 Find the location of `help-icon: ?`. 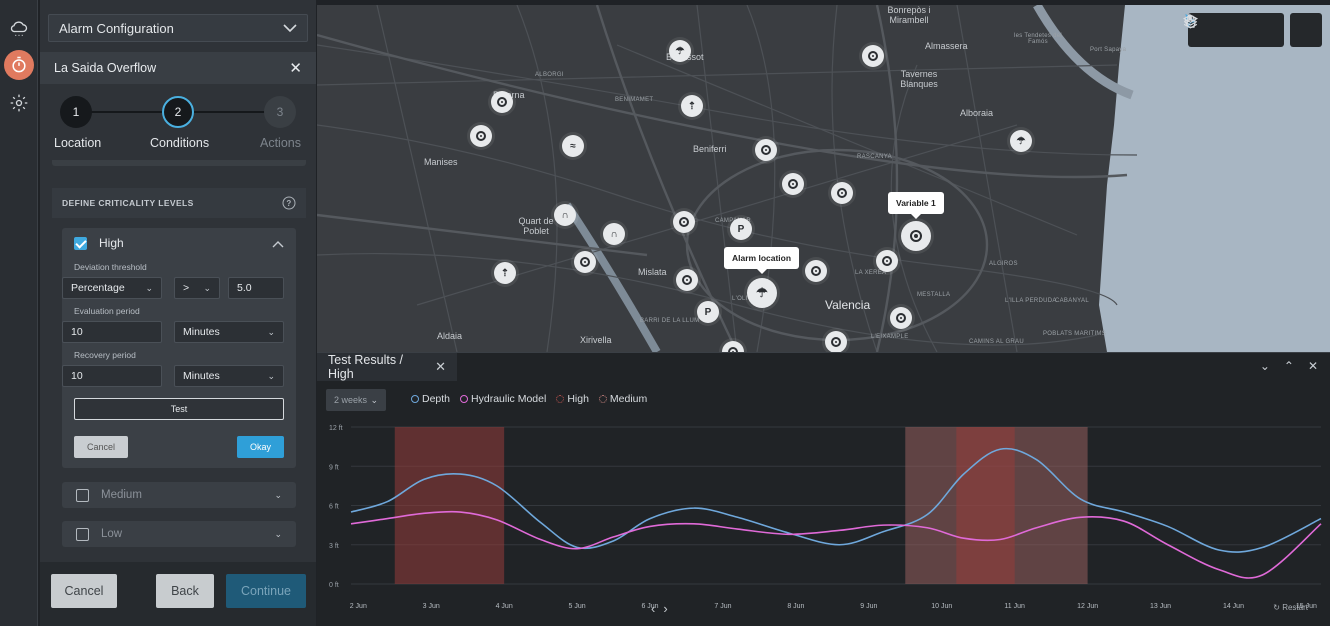

help-icon: ? is located at coordinates (289, 203).